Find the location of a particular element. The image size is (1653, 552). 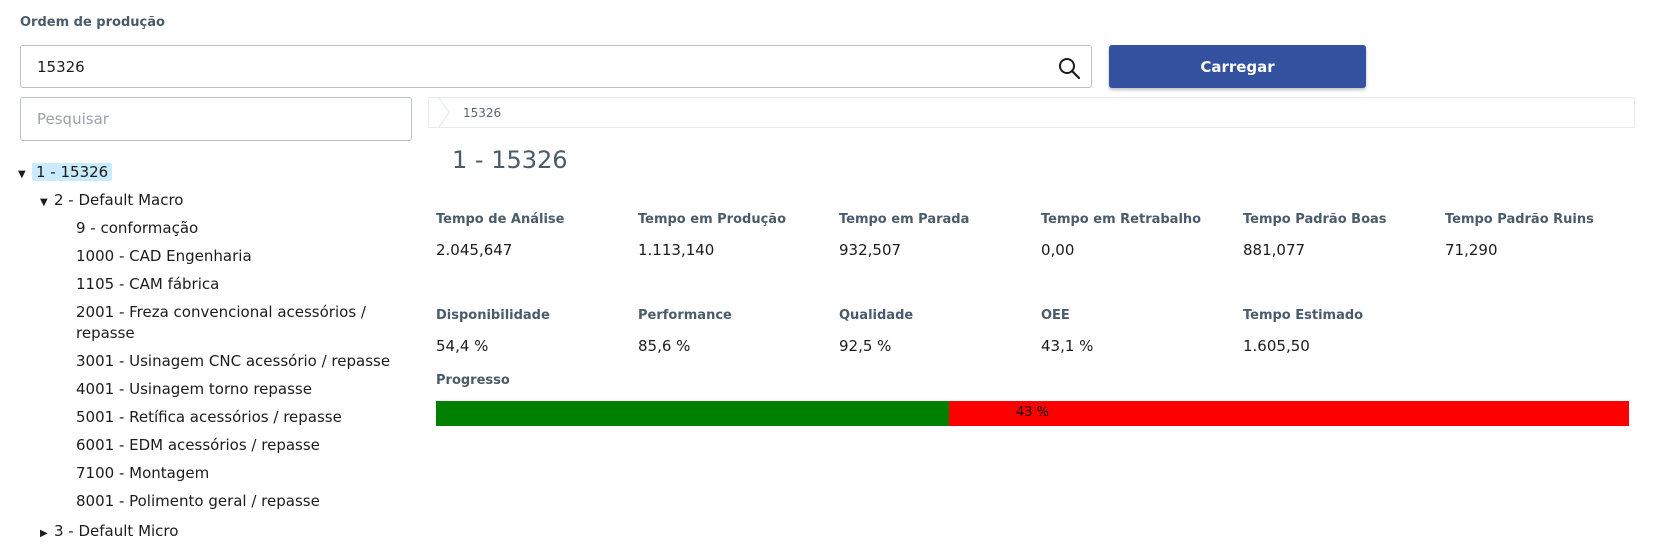

order-input: 15326 is located at coordinates (556, 66).